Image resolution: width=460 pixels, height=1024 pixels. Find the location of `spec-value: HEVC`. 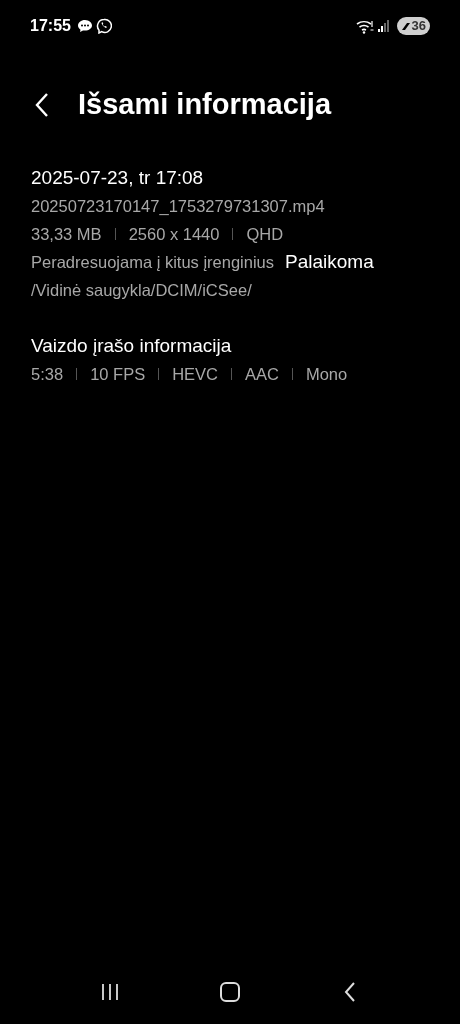

spec-value: HEVC is located at coordinates (195, 374).